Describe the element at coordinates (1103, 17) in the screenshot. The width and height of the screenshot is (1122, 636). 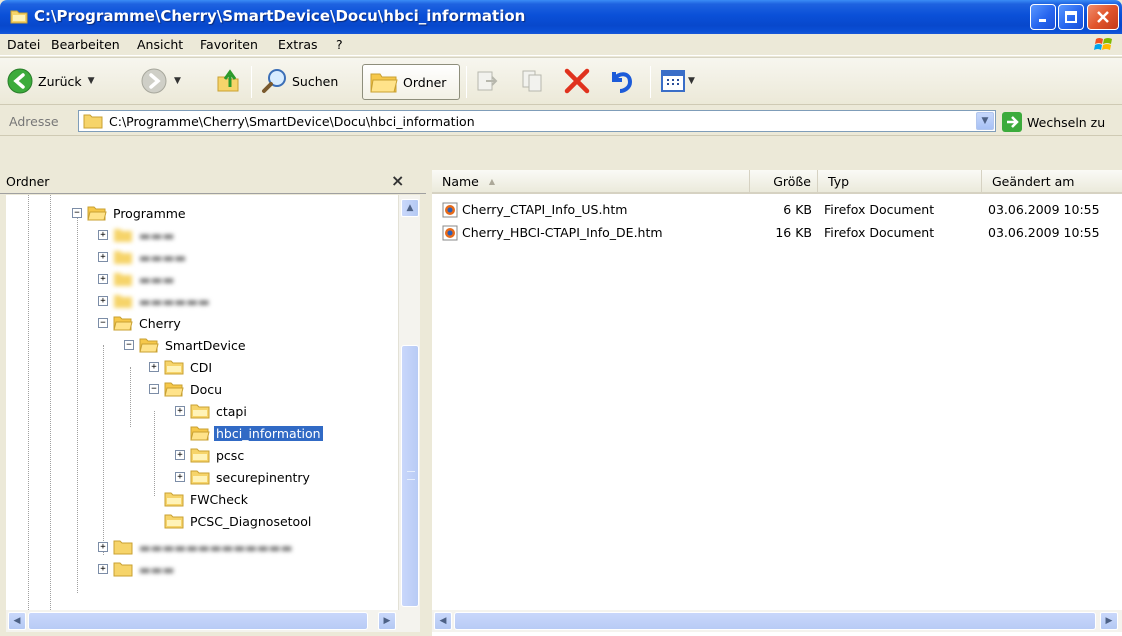
I see `close-button` at that location.